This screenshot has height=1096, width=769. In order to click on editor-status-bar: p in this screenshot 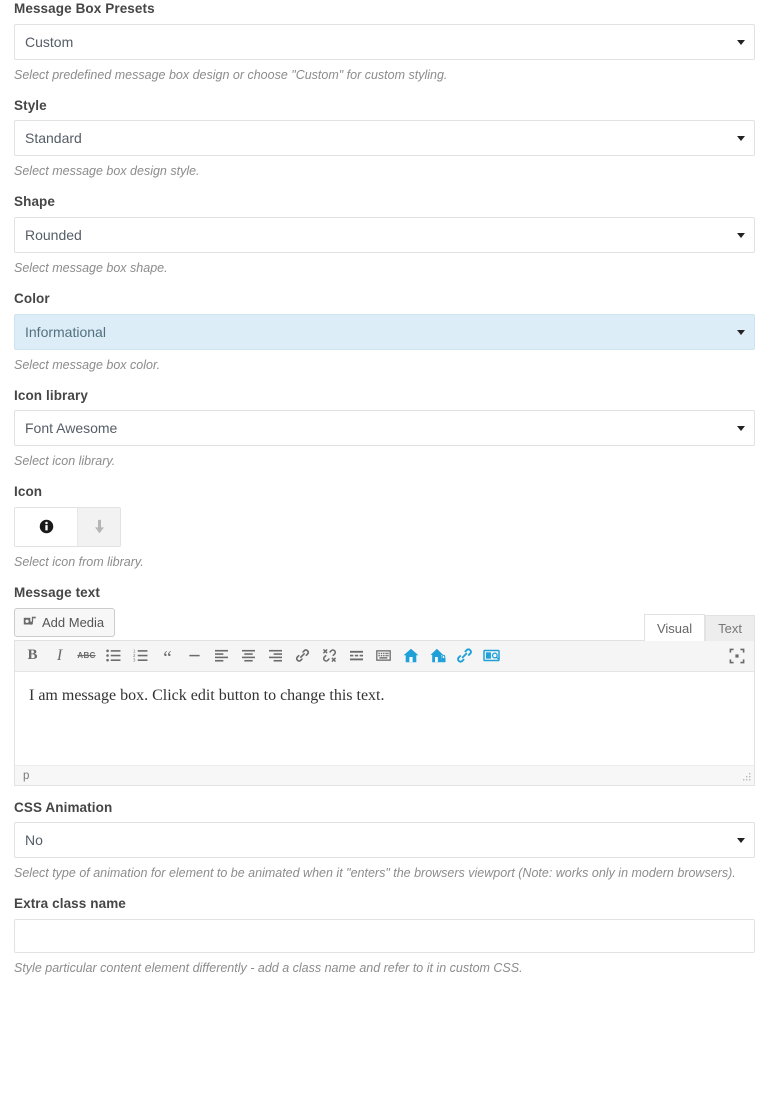, I will do `click(384, 774)`.